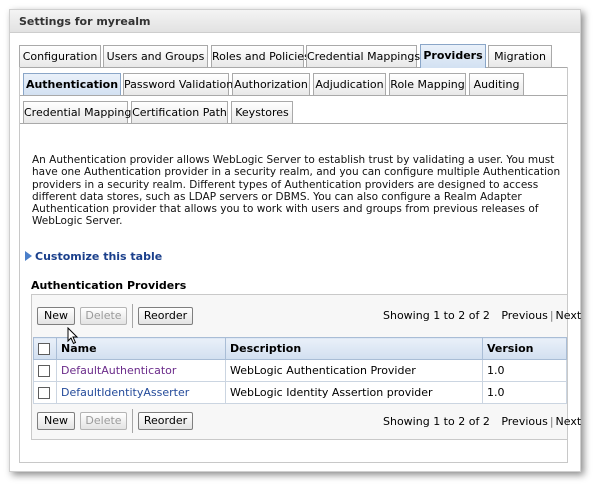 This screenshot has width=600, height=489. I want to click on provider-name-cell: DefaultAuthenticator, so click(141, 370).